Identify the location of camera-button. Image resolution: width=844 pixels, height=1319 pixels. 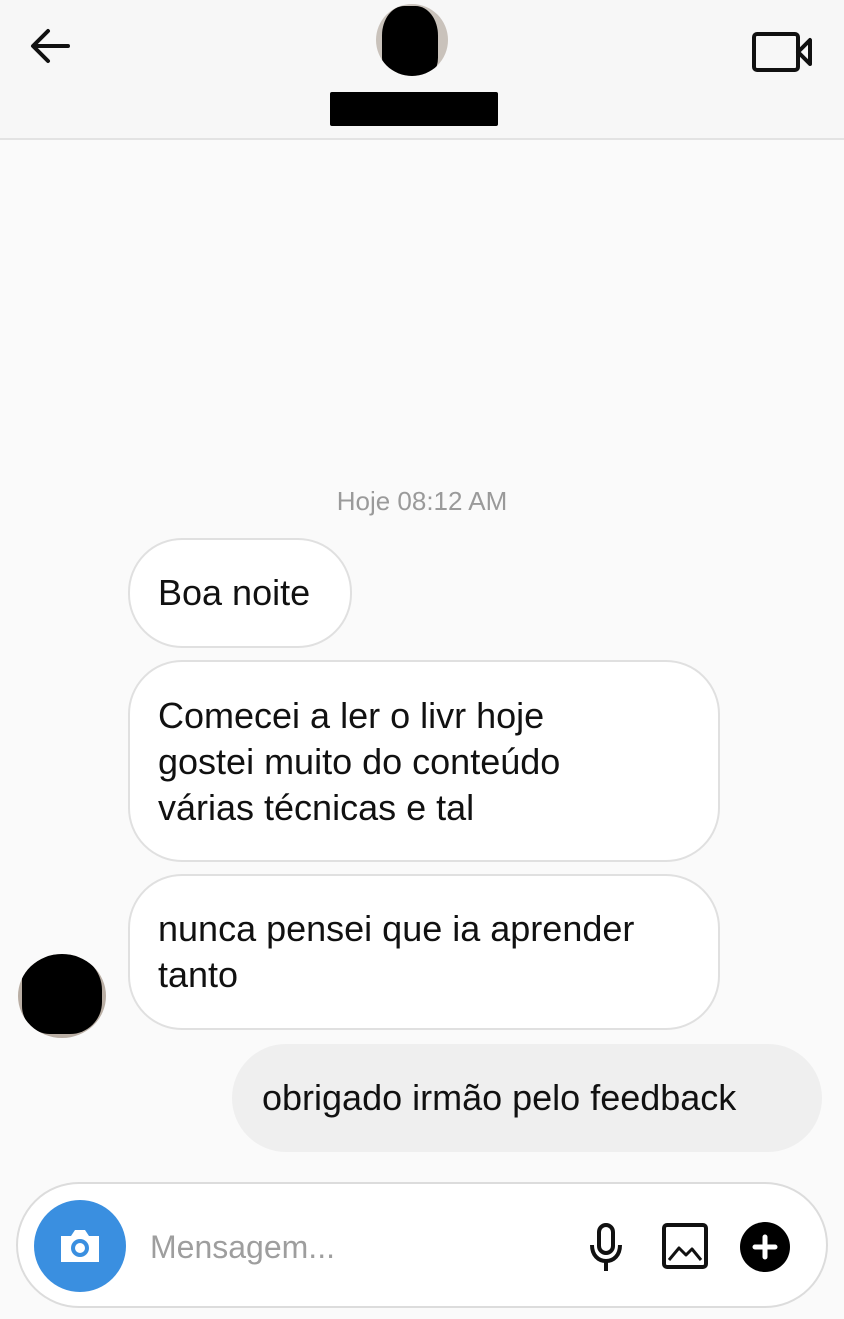
(80, 1246).